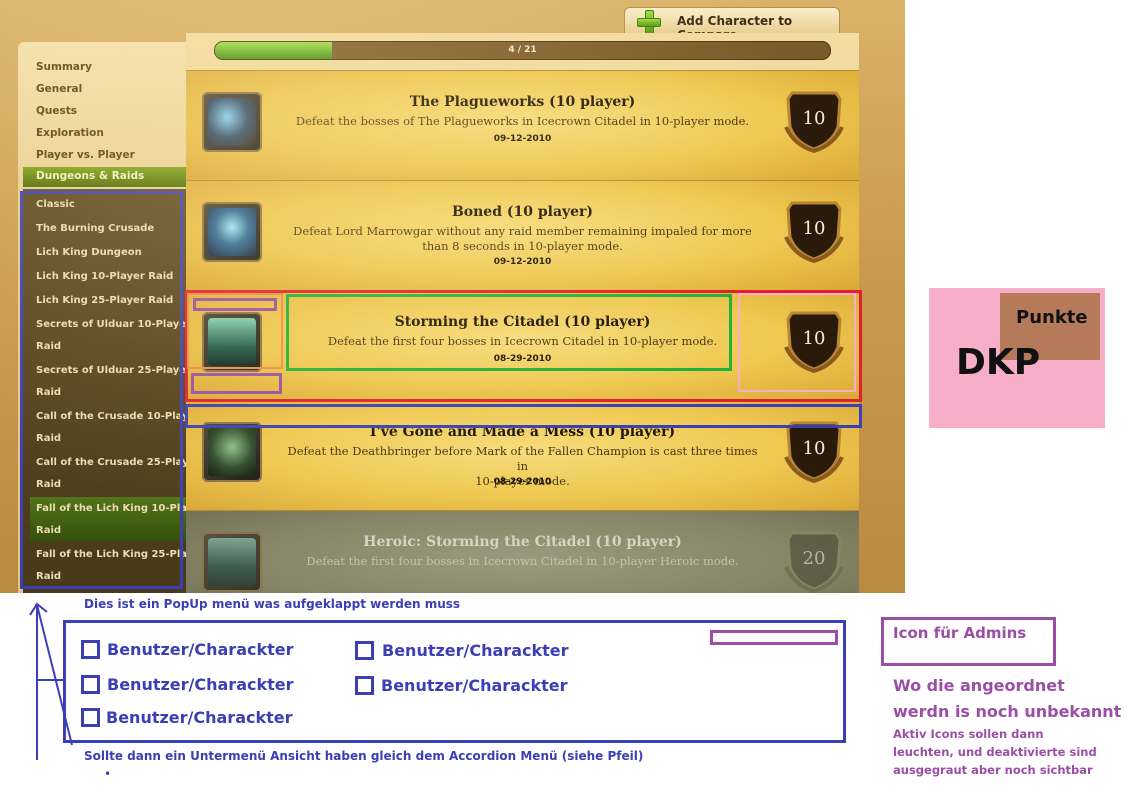  I want to click on achievement-title: Heroic: Storming the Citadel (10 player), so click(522, 542).